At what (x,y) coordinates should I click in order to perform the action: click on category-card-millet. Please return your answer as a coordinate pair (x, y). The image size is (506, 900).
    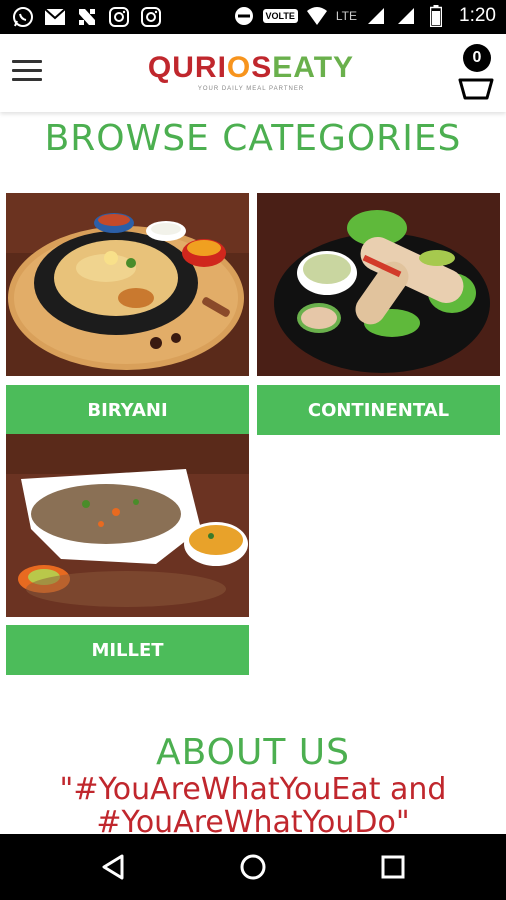
    Looking at the image, I should click on (127, 525).